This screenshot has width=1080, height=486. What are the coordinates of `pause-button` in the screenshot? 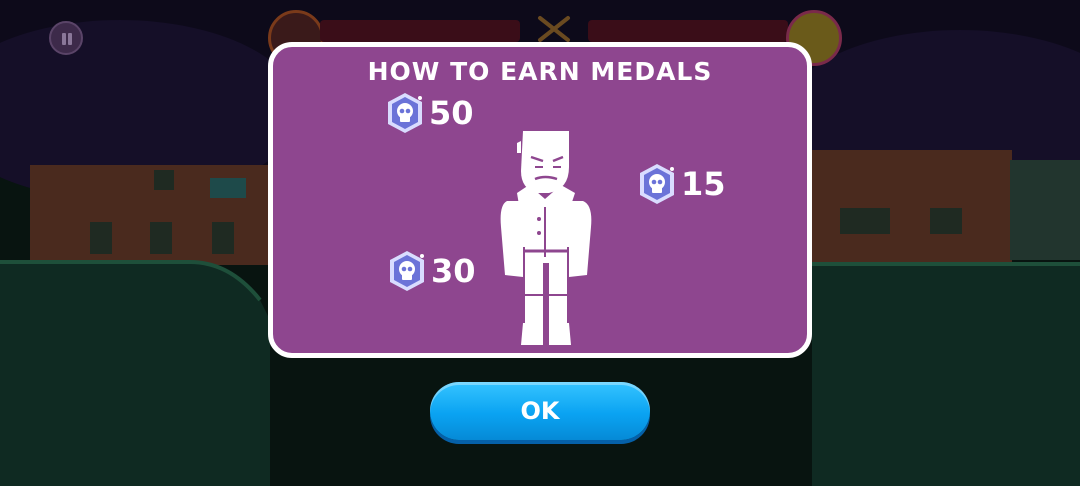 It's located at (66, 38).